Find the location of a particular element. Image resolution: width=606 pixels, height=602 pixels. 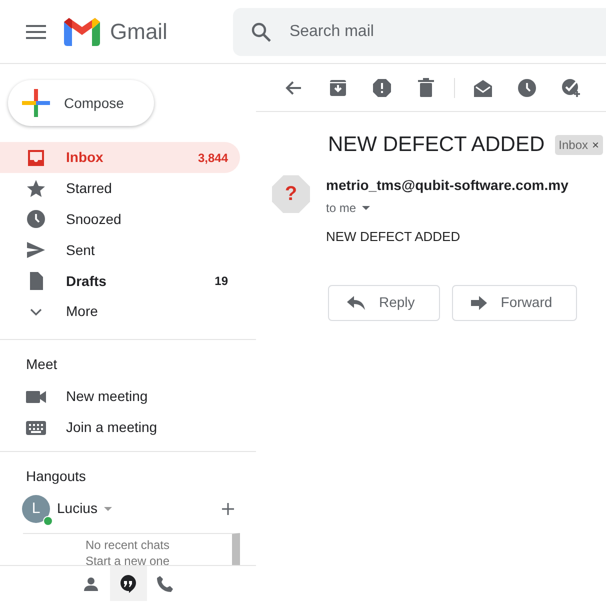

meet-item: Join a meeting is located at coordinates (128, 427).